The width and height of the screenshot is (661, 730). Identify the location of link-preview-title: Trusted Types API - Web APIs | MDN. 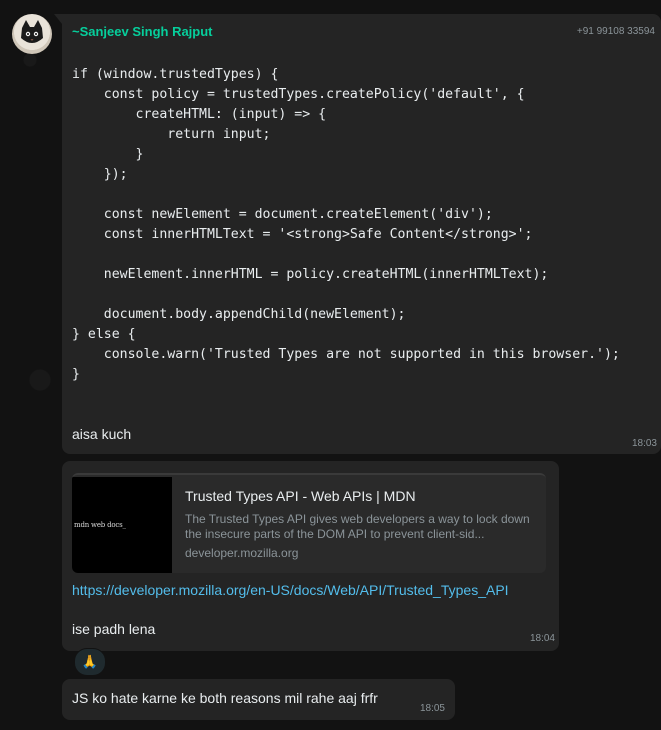
(300, 496).